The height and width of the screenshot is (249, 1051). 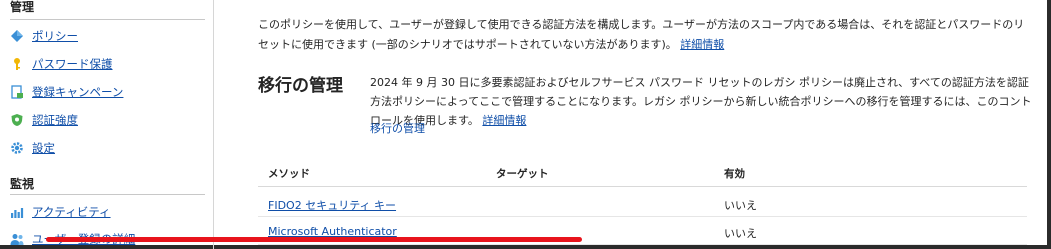 I want to click on sidebar-item-label: アクティビティ, so click(x=71, y=212).